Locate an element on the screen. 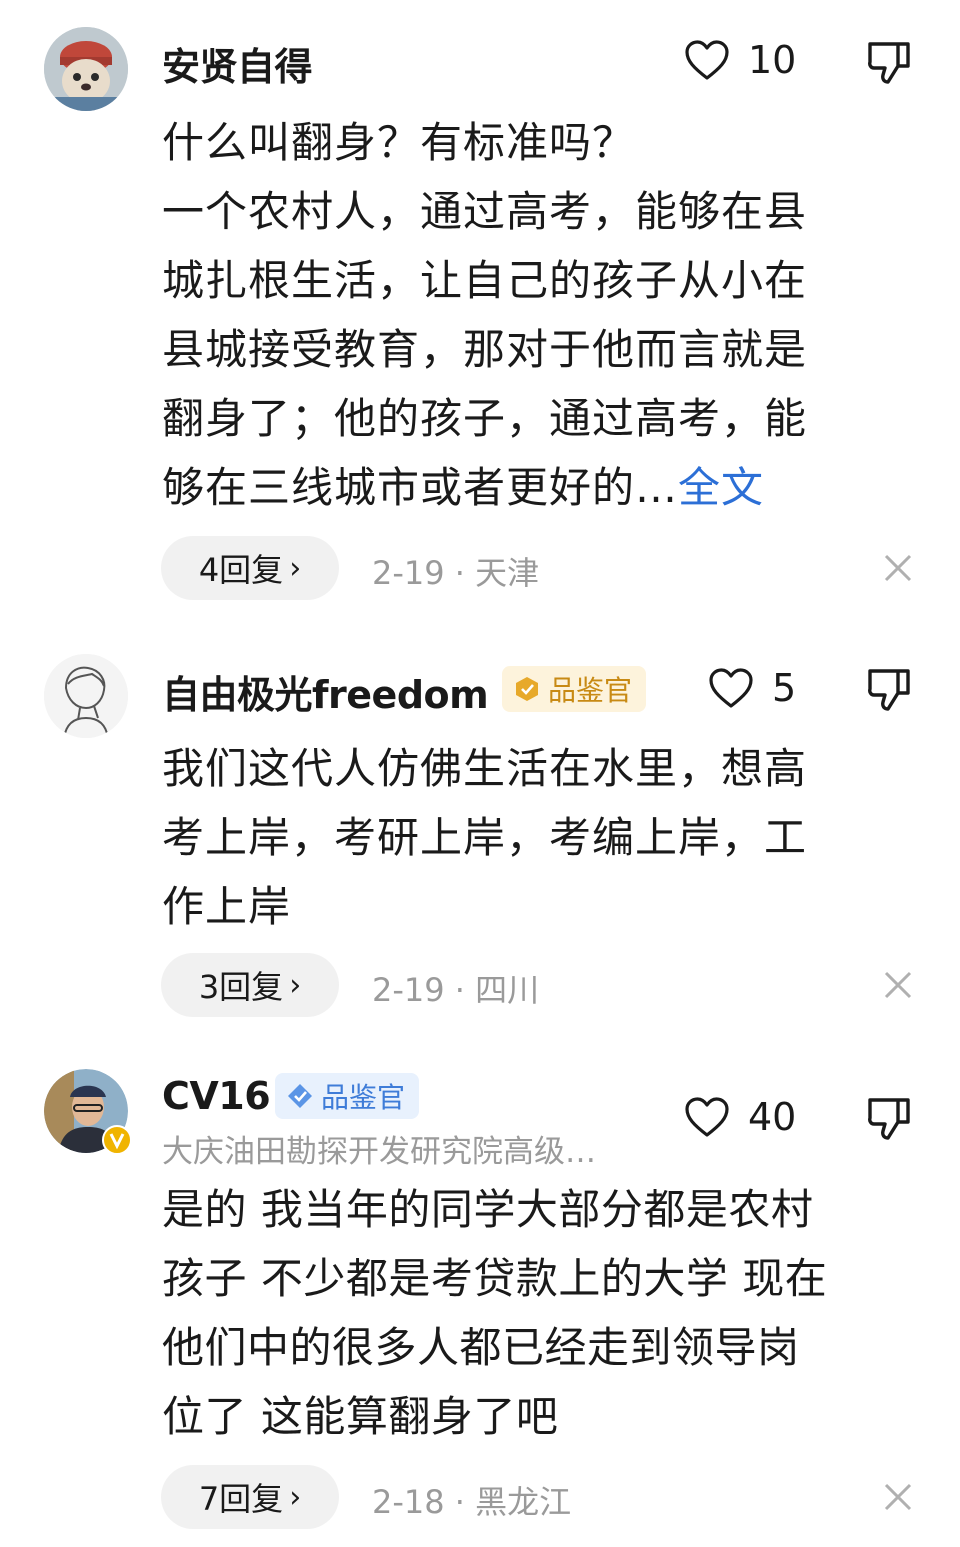  verified-v-icon is located at coordinates (117, 1140).